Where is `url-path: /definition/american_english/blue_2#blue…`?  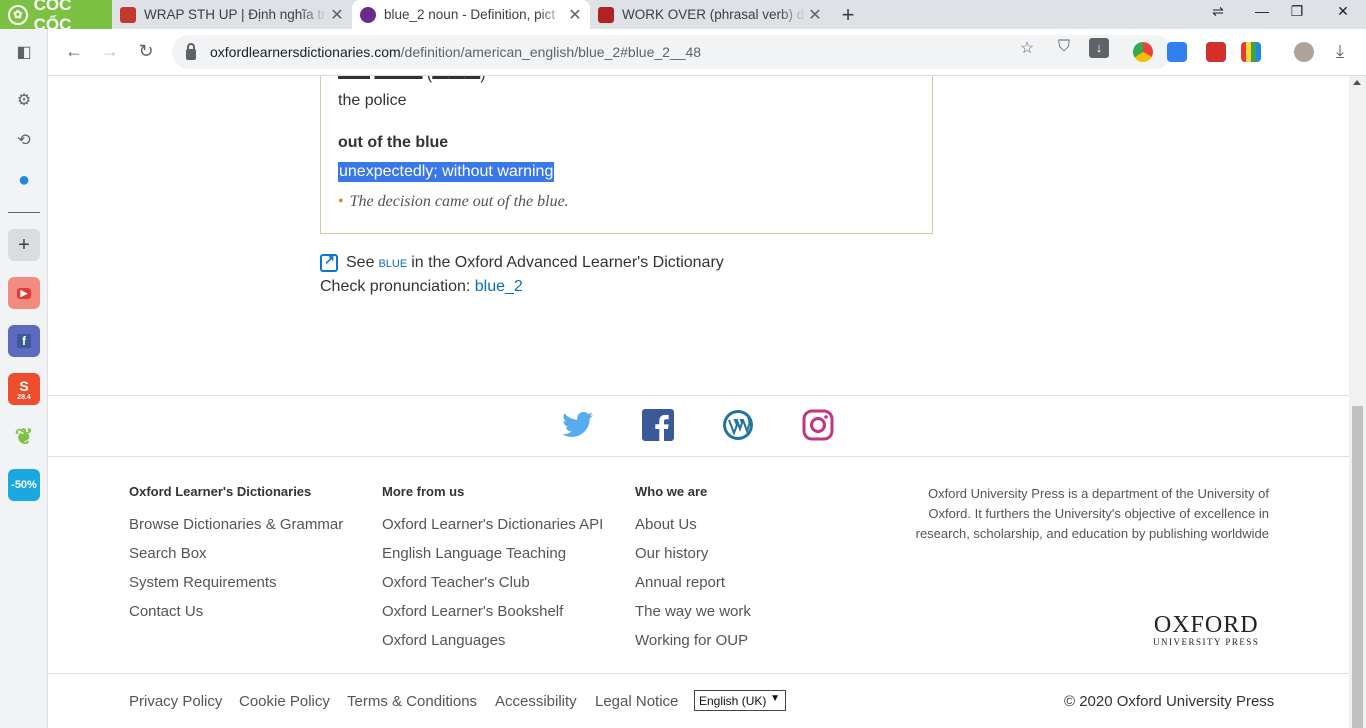 url-path: /definition/american_english/blue_2#blue… is located at coordinates (551, 52).